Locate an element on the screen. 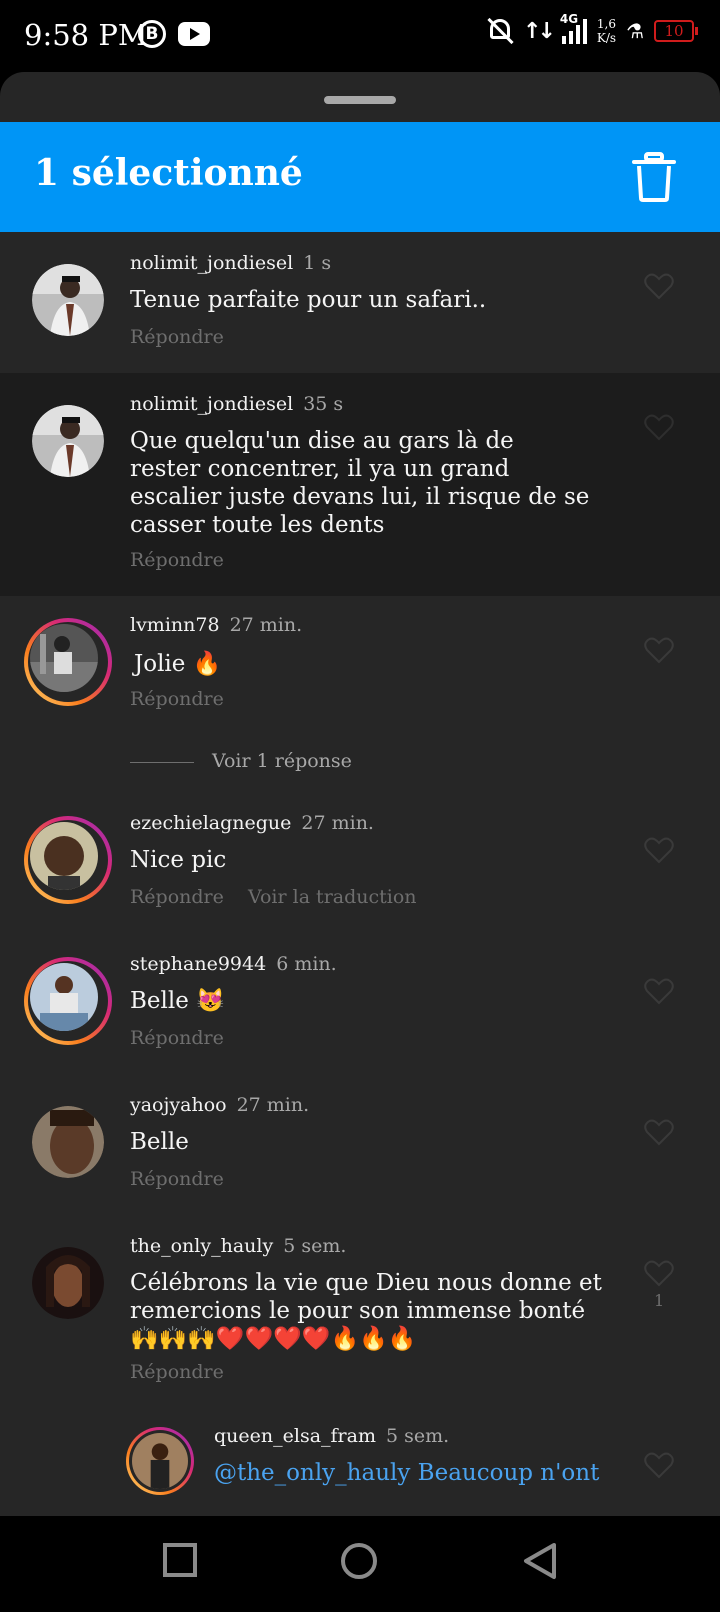  youtube-icon is located at coordinates (194, 34).